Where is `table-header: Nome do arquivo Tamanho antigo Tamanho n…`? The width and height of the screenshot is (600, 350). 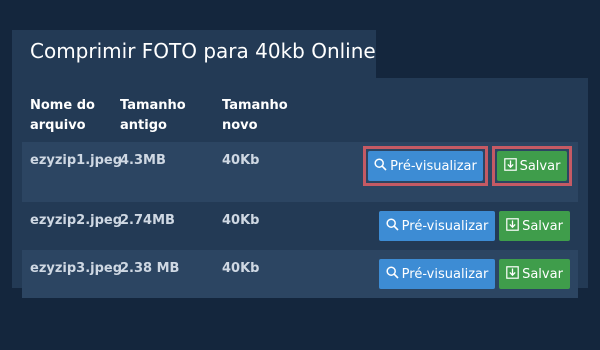
table-header: Nome do arquivo Tamanho antigo Tamanho n… is located at coordinates (300, 116).